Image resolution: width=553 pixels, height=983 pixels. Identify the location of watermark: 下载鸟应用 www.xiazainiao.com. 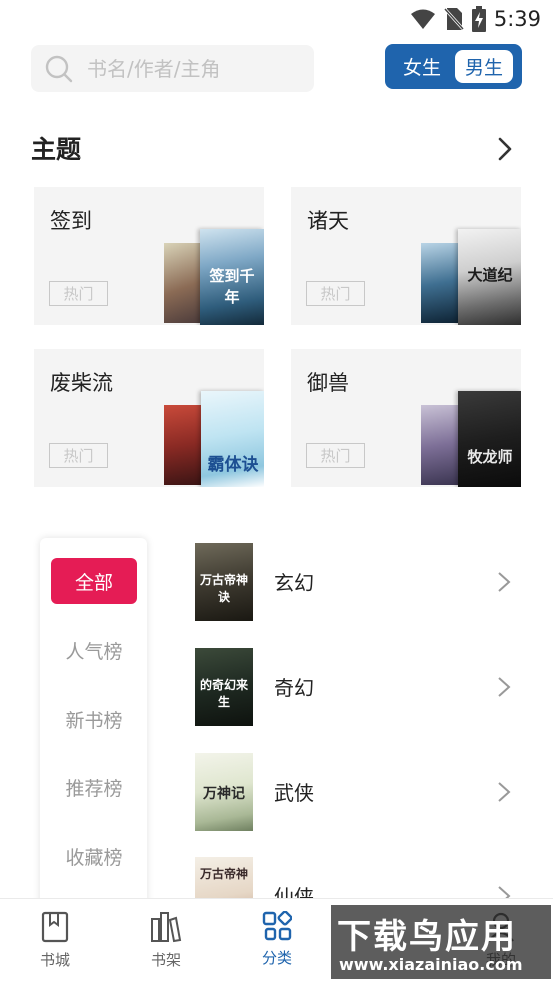
(441, 942).